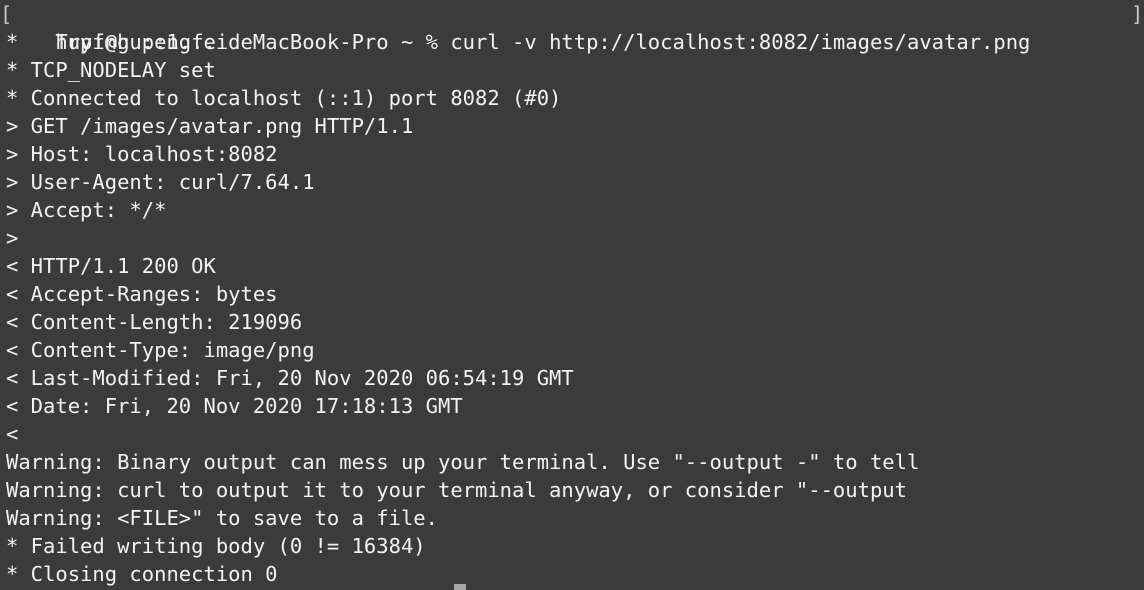 The height and width of the screenshot is (590, 1144). I want to click on output-line: < Date: Fri, 20 Nov 2020 17:18:13 GMT, so click(234, 406).